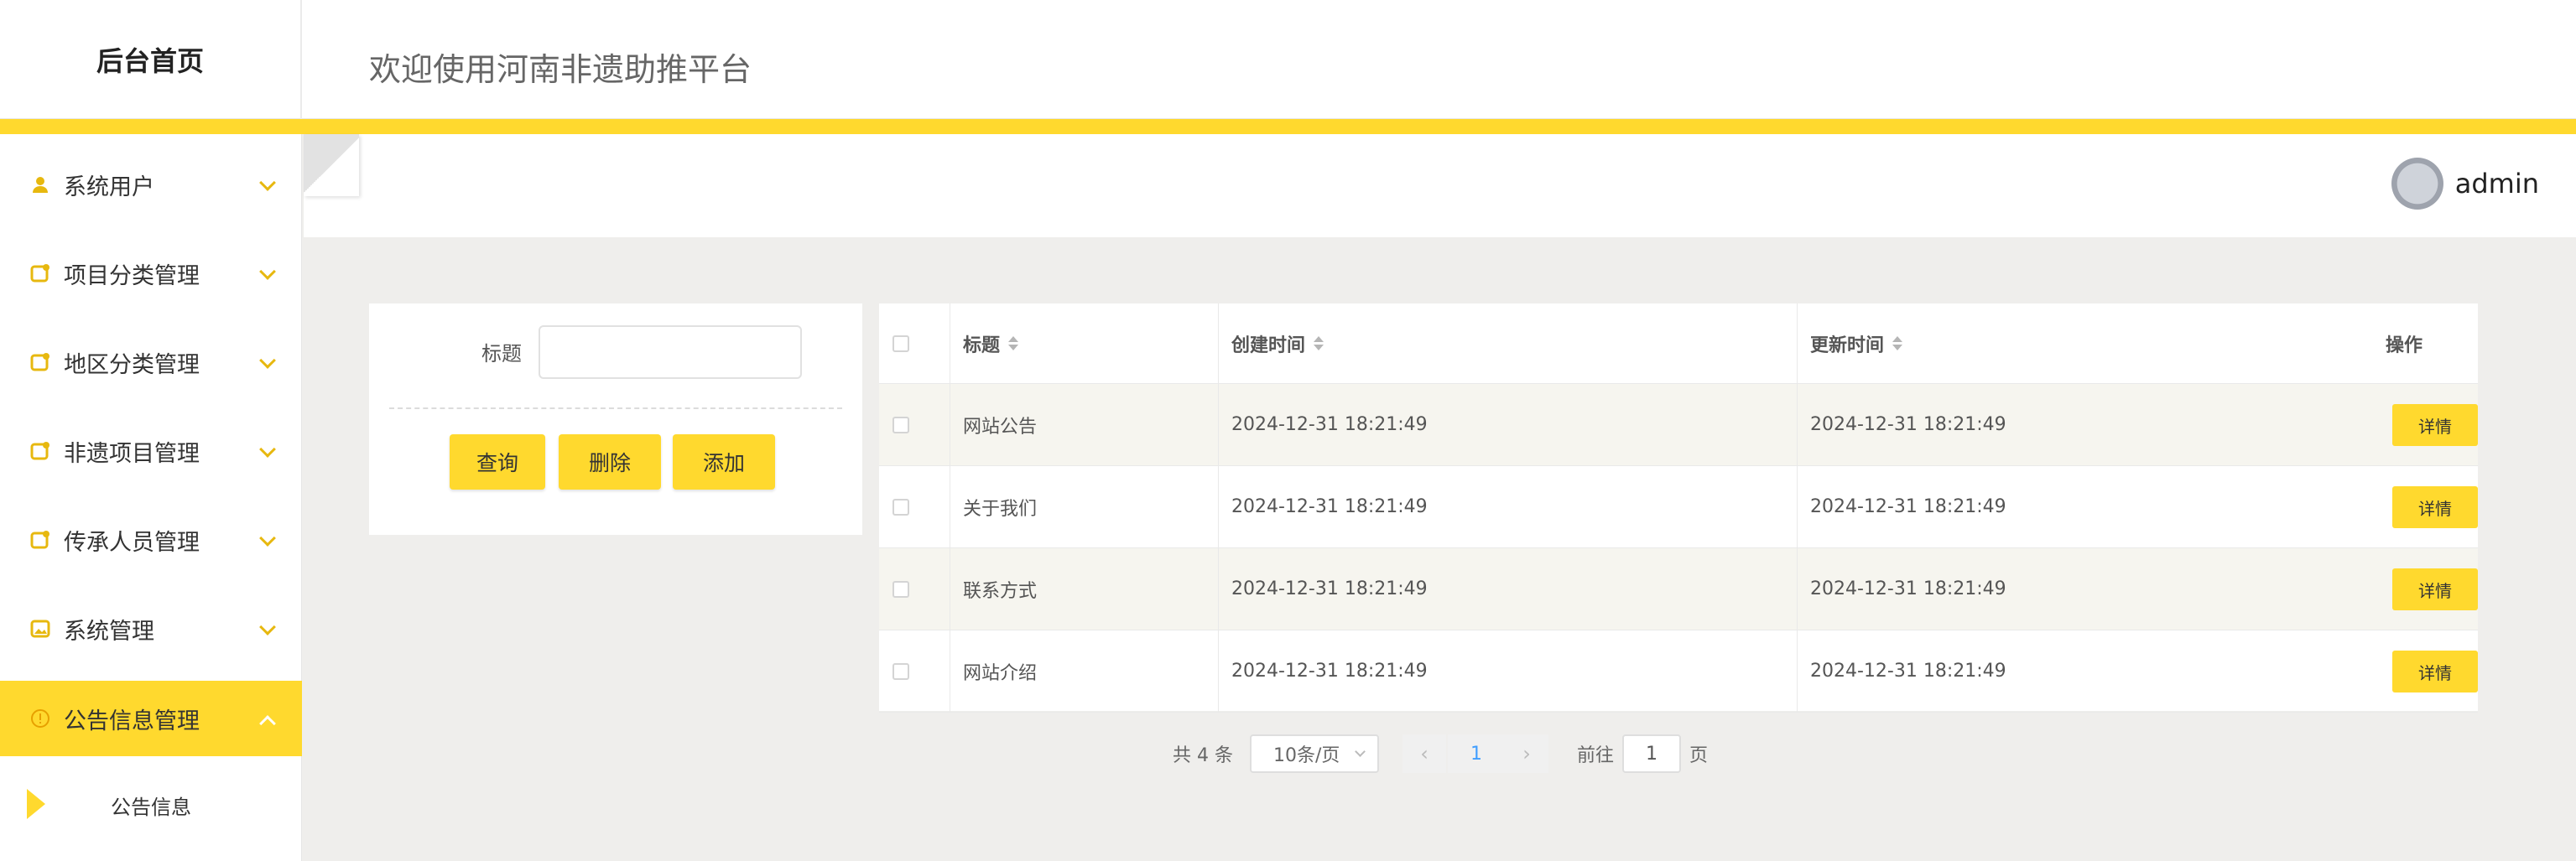 The image size is (2576, 861). What do you see at coordinates (1000, 591) in the screenshot?
I see `row-title: 联系方式` at bounding box center [1000, 591].